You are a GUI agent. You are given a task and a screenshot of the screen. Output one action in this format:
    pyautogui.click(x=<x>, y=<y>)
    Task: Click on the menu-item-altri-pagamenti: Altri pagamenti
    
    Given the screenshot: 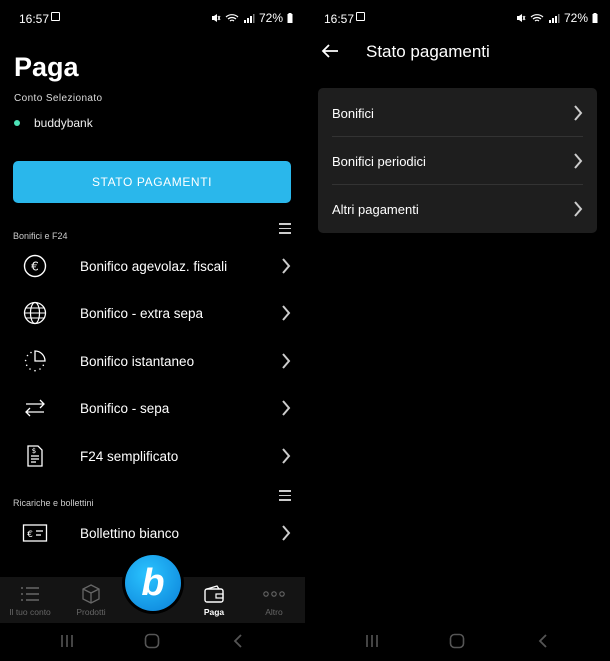 What is the action you would take?
    pyautogui.click(x=457, y=209)
    